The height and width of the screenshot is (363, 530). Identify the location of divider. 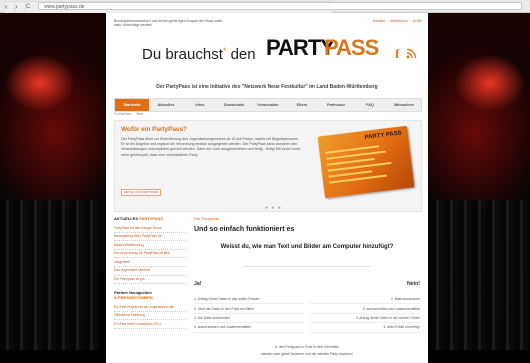
(307, 263).